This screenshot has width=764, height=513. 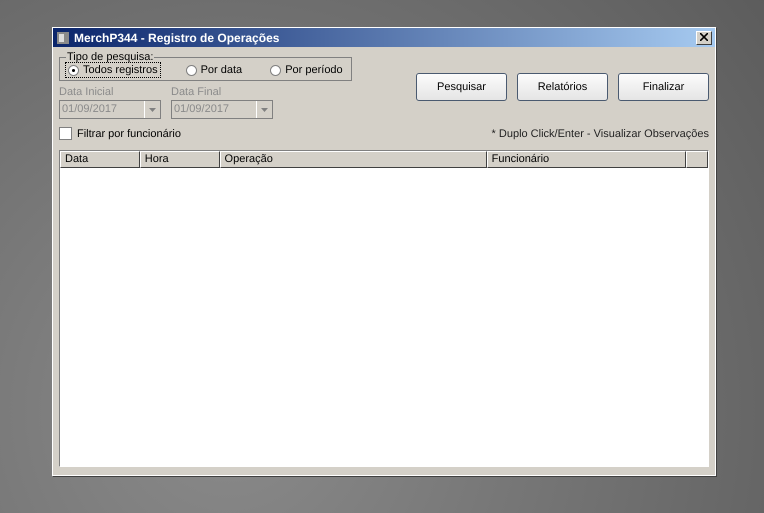 What do you see at coordinates (214, 70) in the screenshot?
I see `radio-option: Por data` at bounding box center [214, 70].